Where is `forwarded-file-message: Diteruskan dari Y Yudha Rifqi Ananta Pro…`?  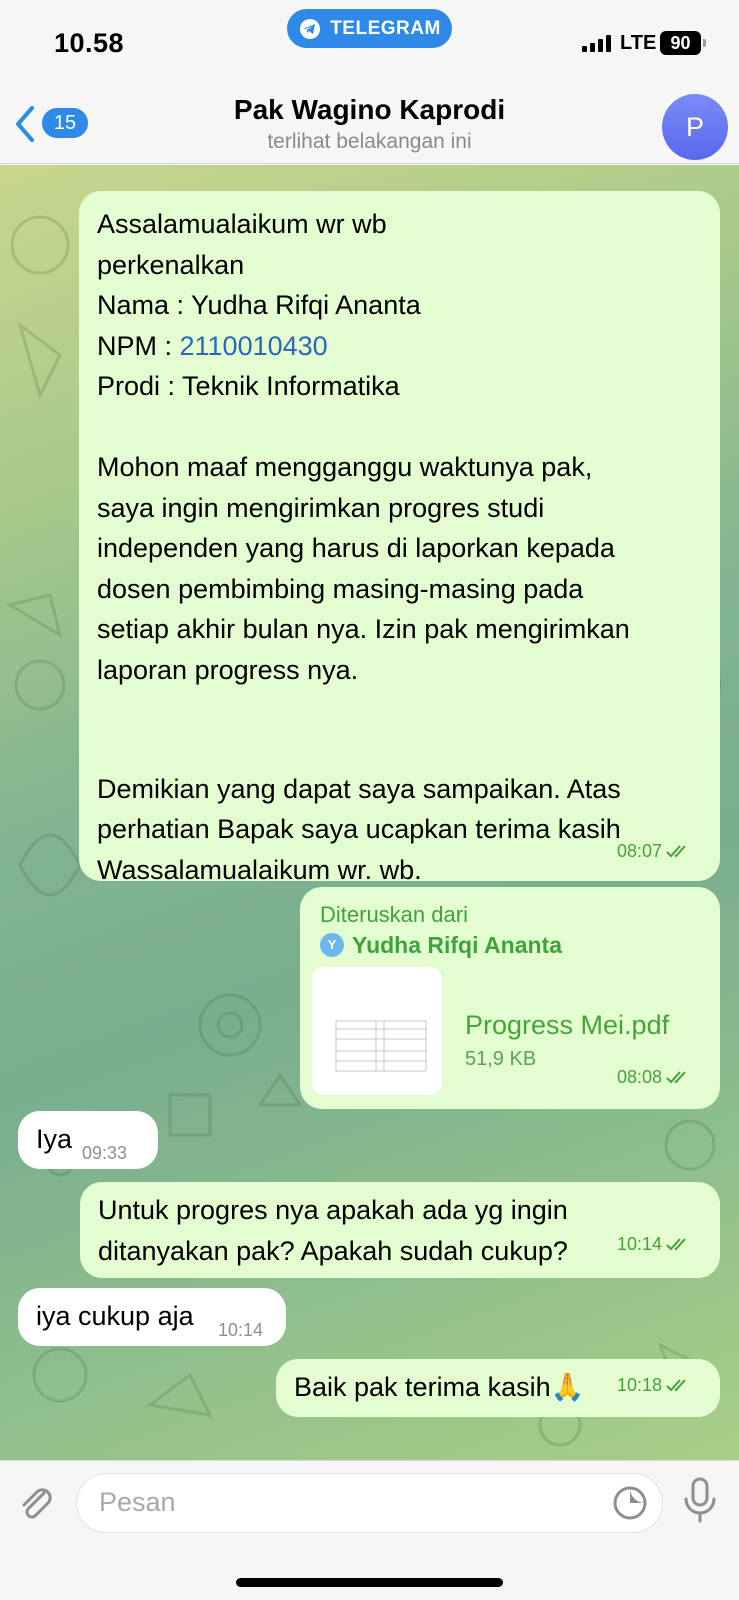
forwarded-file-message: Diteruskan dari Y Yudha Rifqi Ananta Pro… is located at coordinates (510, 998).